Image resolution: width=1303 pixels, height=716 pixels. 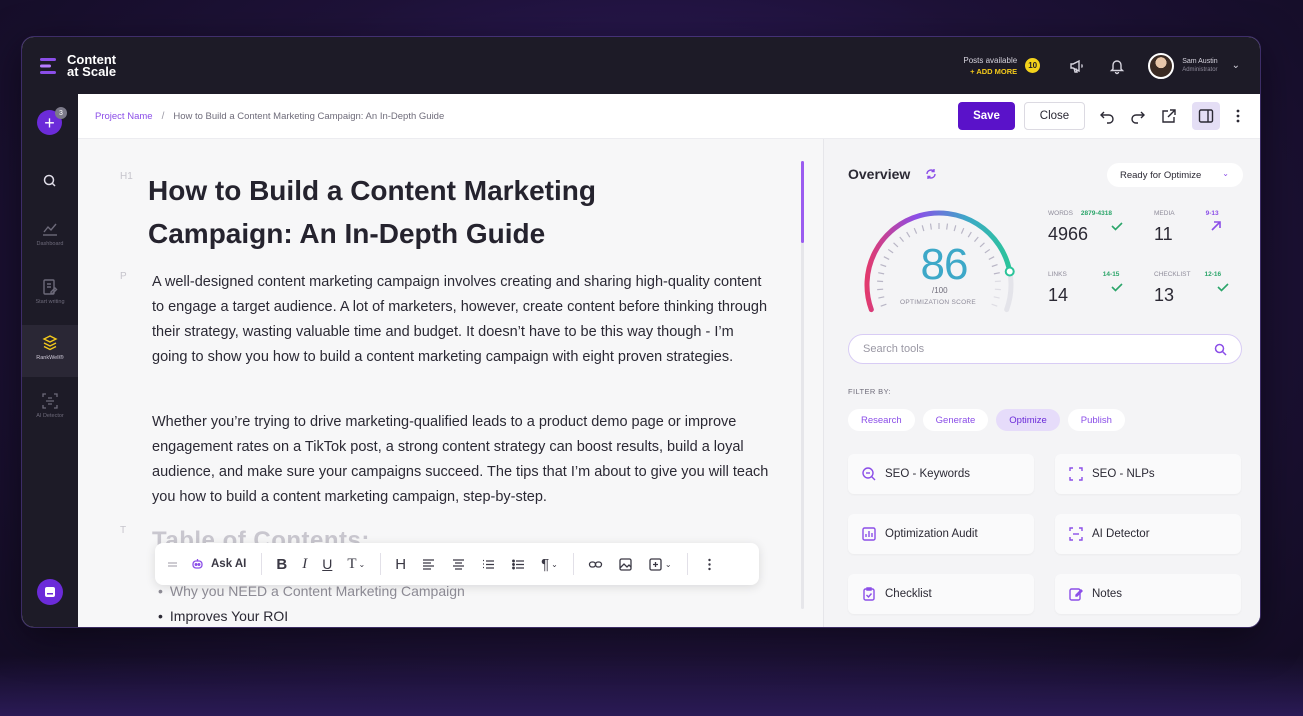 I want to click on sidebar-item-rankwell: RankWell®, so click(x=50, y=351).